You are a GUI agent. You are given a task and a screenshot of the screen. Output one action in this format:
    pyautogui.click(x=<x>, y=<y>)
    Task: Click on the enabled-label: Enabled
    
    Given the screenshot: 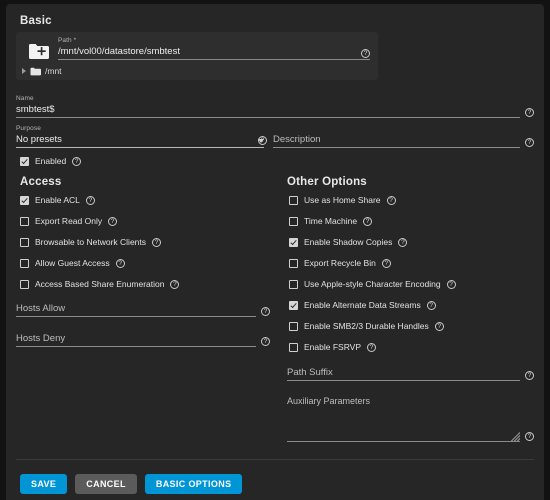 What is the action you would take?
    pyautogui.click(x=51, y=161)
    